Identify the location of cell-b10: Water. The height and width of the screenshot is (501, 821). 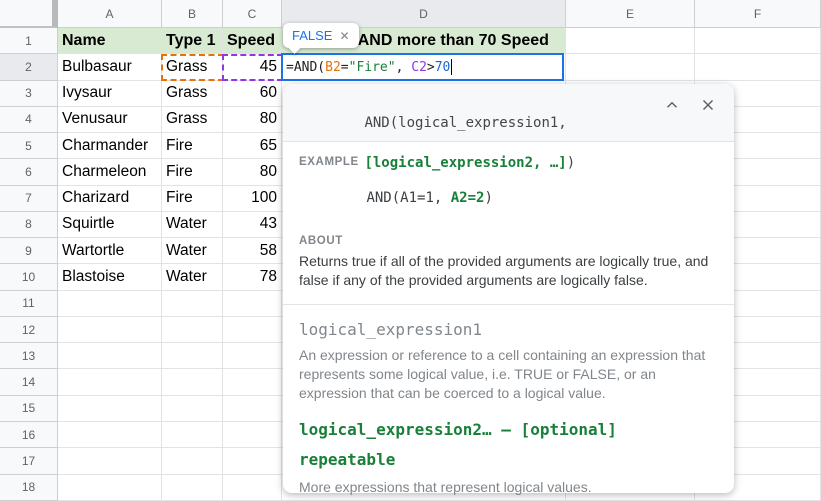
(192, 277).